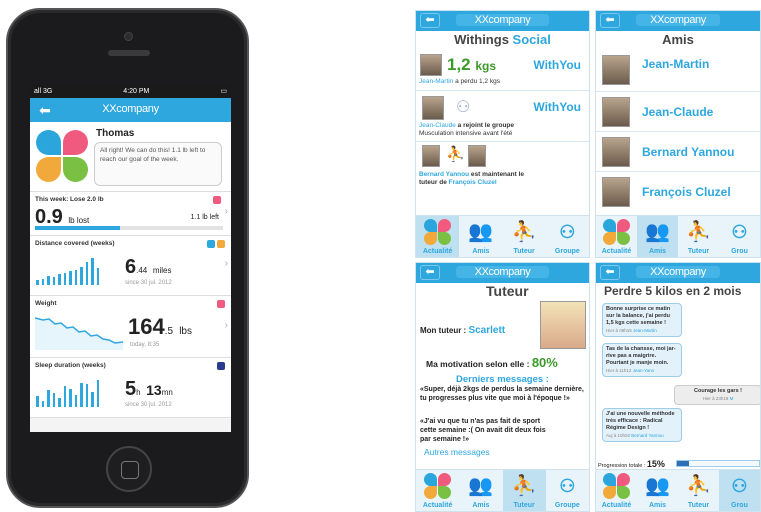 This screenshot has height=512, width=761. I want to click on sleep-value: 5h 13mn, so click(149, 389).